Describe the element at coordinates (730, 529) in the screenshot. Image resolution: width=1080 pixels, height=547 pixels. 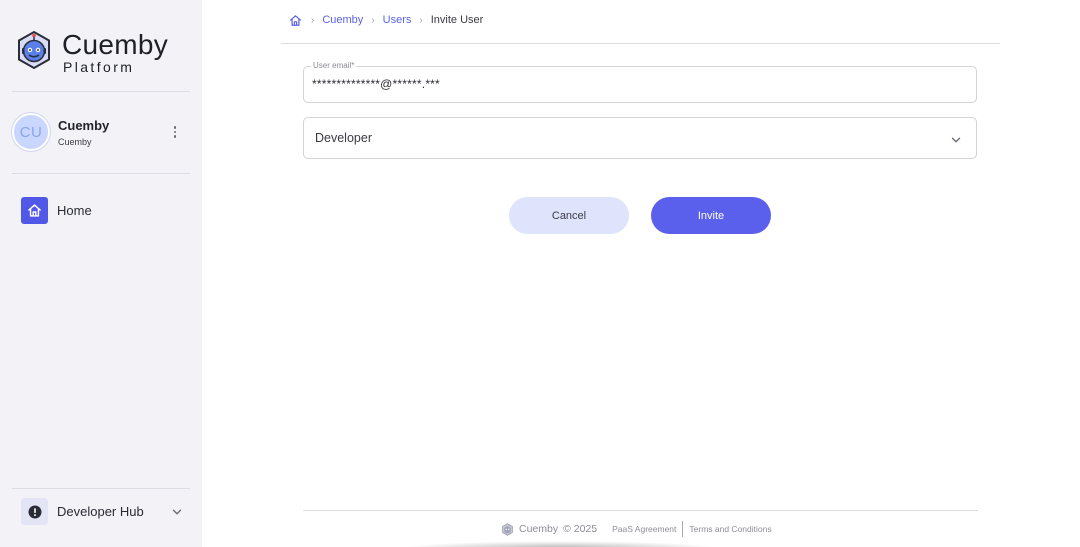
I see `terms-link: Terms and Conditions` at that location.